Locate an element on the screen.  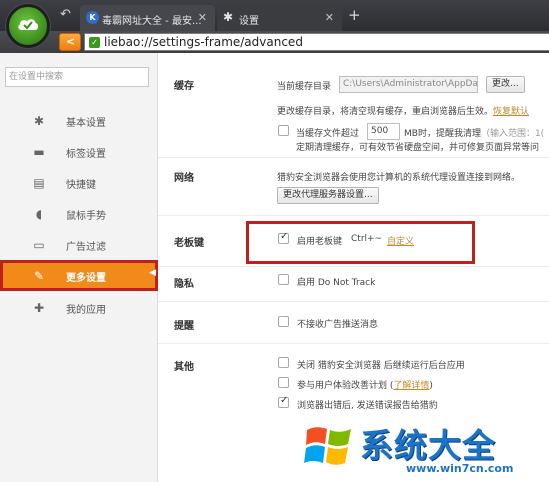
address-bar: < ✓ liebao://settings-frame/advanced is located at coordinates (274, 42).